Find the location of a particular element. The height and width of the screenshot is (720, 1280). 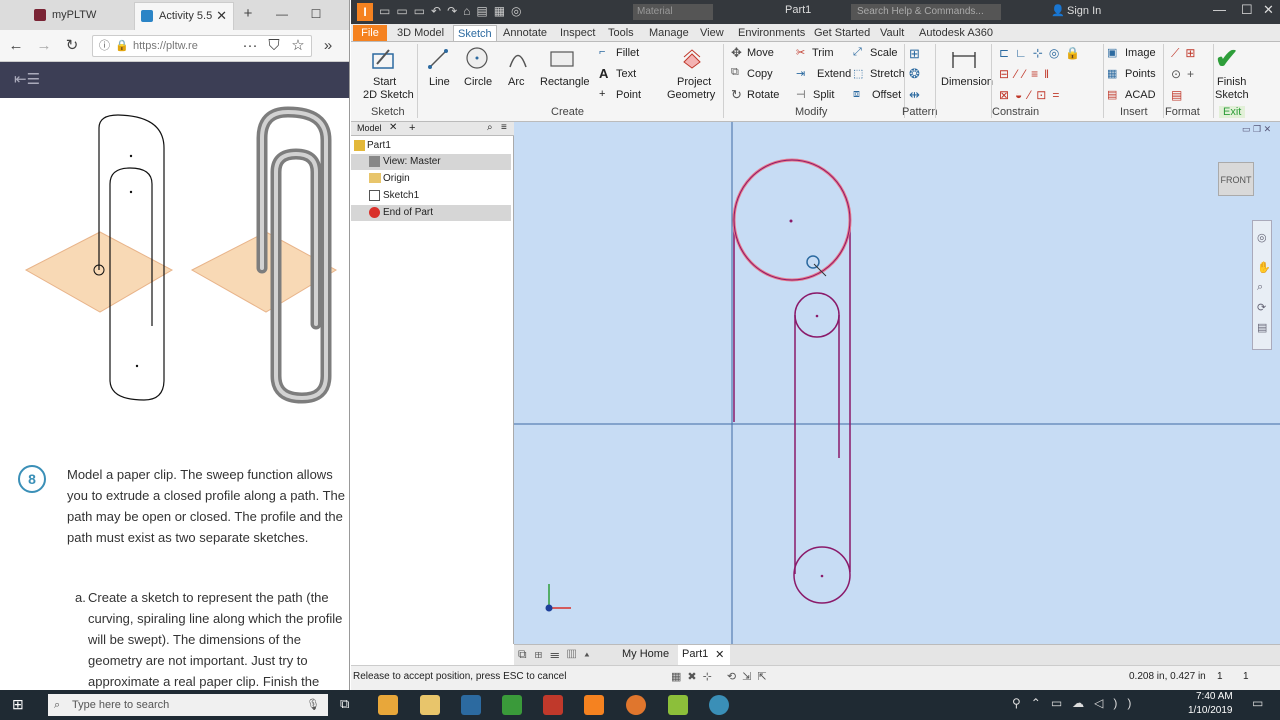

stretch-button: Stretch is located at coordinates (887, 74).